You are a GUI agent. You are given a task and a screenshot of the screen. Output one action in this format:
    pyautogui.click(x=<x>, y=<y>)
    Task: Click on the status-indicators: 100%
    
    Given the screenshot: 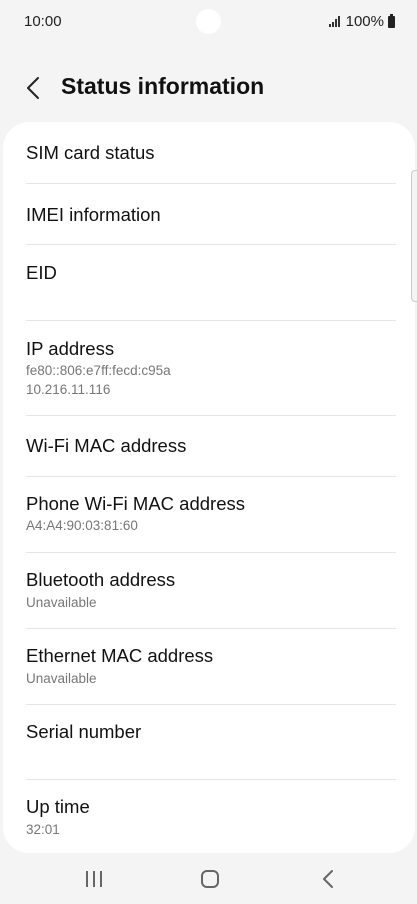 What is the action you would take?
    pyautogui.click(x=361, y=21)
    